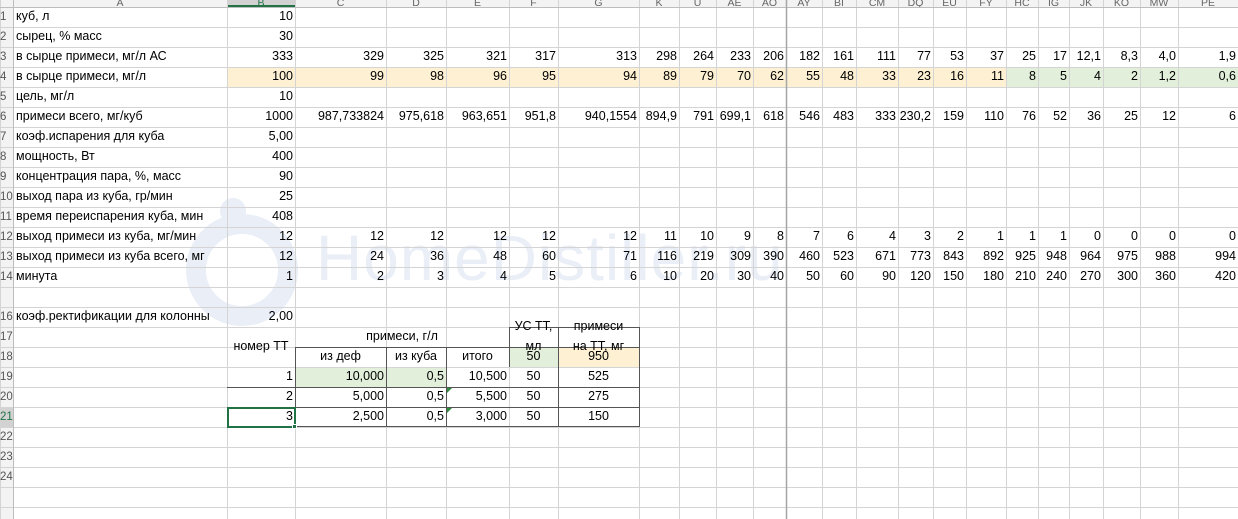  What do you see at coordinates (533, 277) in the screenshot?
I see `value-cell: 5` at bounding box center [533, 277].